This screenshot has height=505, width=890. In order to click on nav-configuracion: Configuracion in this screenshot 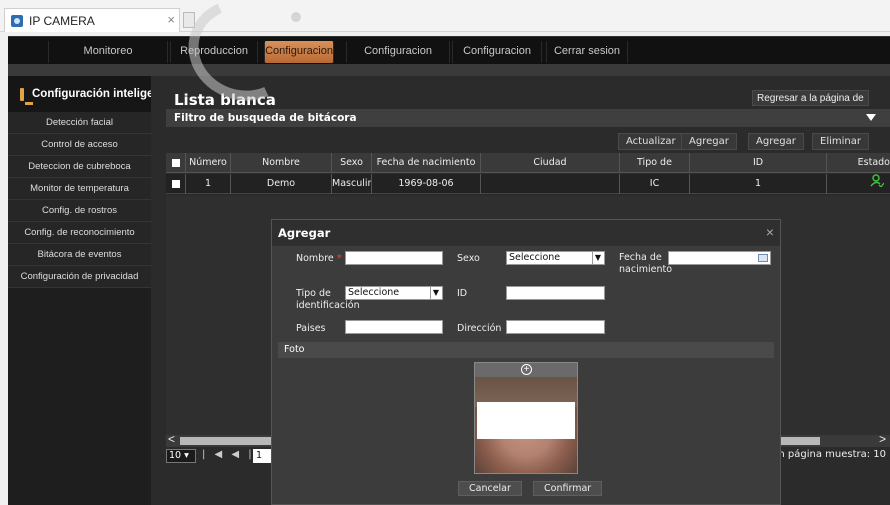, I will do `click(299, 52)`.